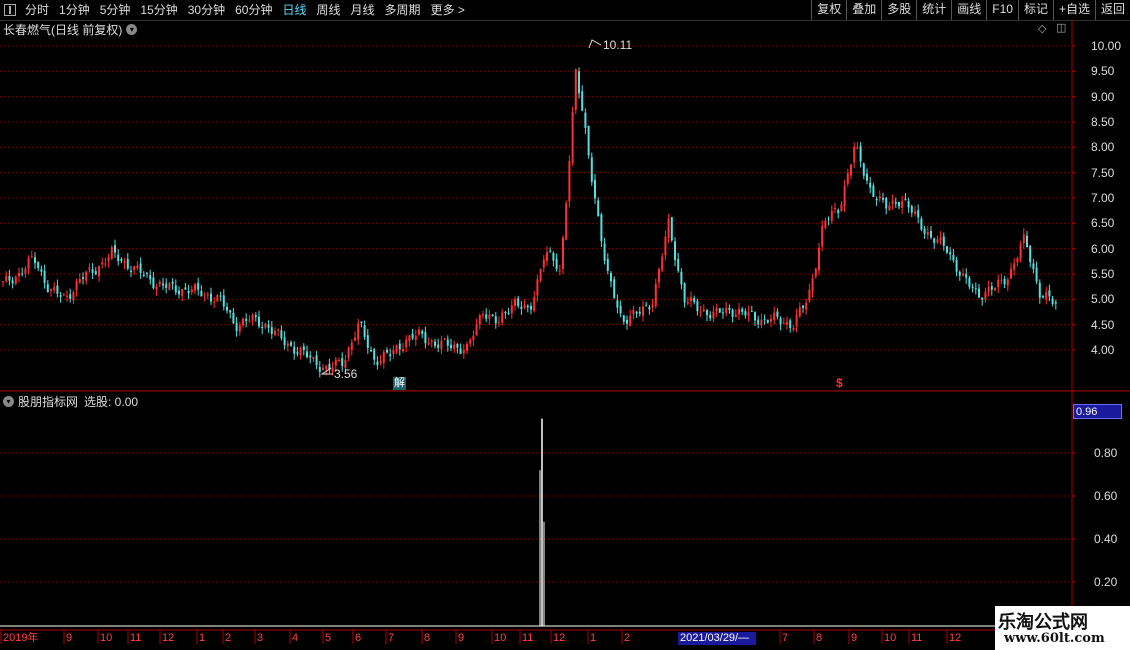 The image size is (1130, 650). Describe the element at coordinates (461, 207) in the screenshot. I see `markers` at that location.